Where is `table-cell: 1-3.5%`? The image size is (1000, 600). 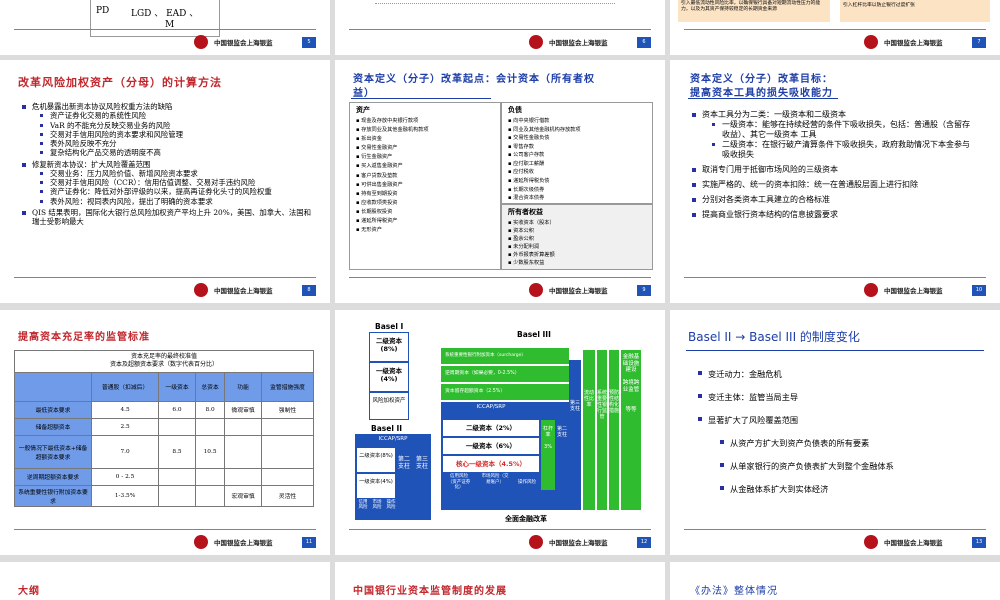
table-cell: 1-3.5% is located at coordinates (125, 495).